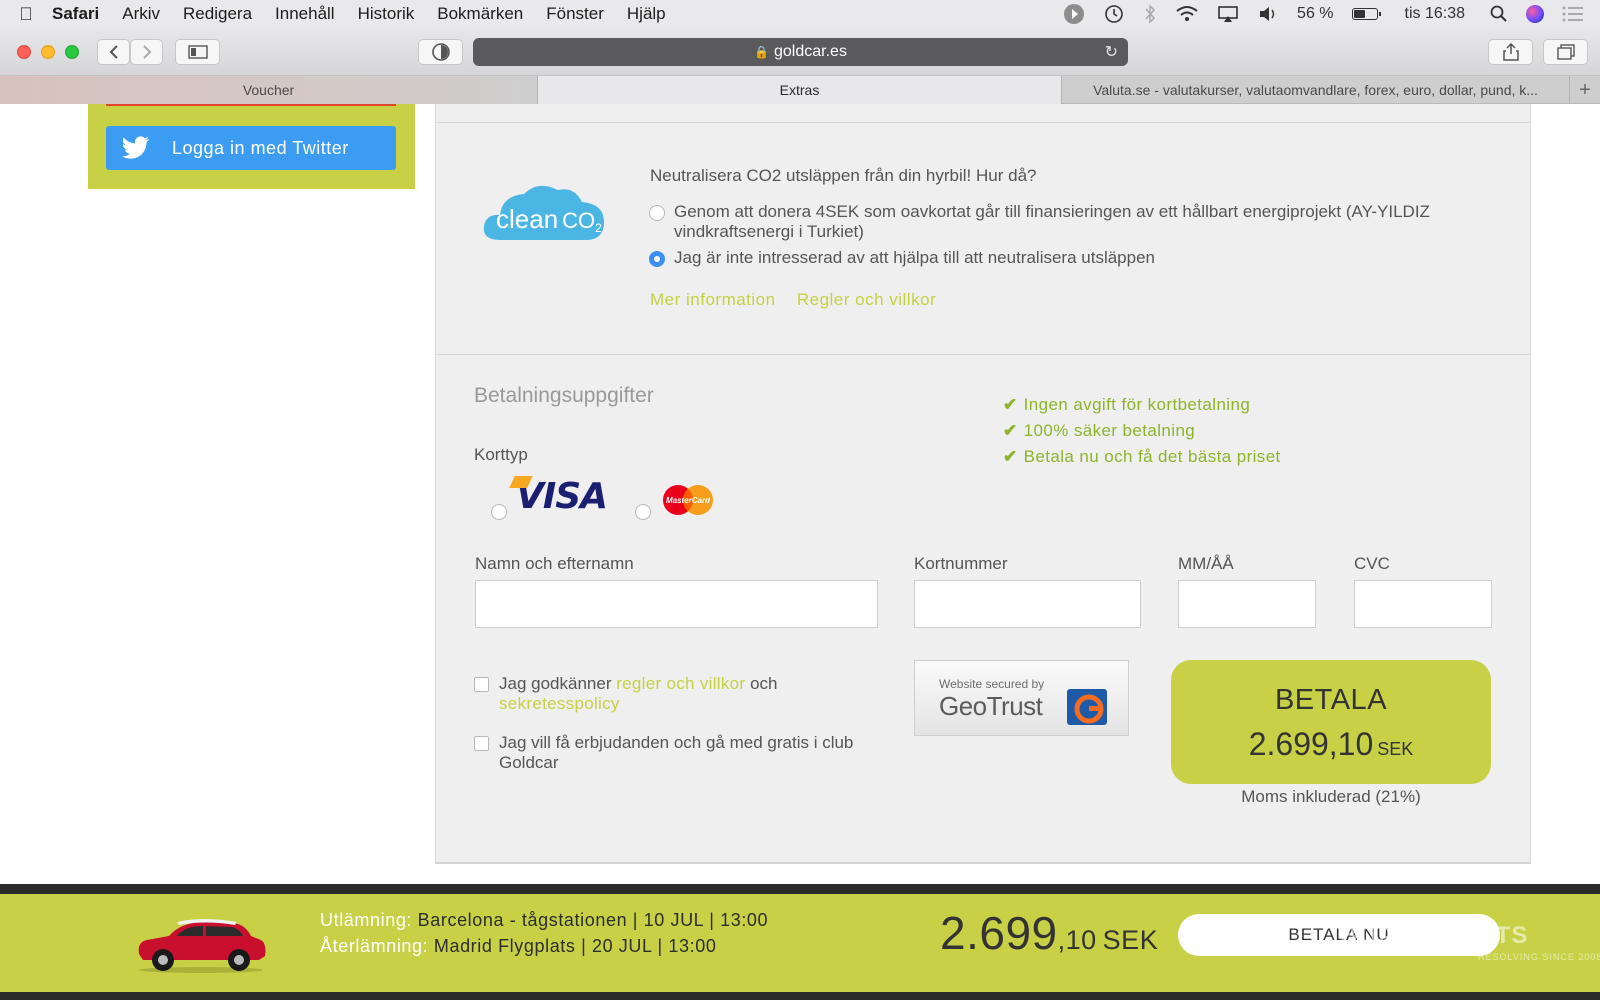 The width and height of the screenshot is (1600, 1000). I want to click on time-machine-icon, so click(1114, 14).